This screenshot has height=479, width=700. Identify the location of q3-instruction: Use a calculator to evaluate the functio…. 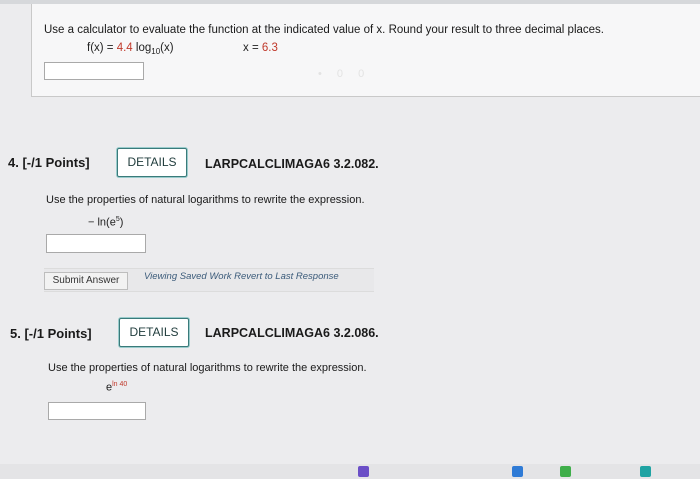
(324, 30).